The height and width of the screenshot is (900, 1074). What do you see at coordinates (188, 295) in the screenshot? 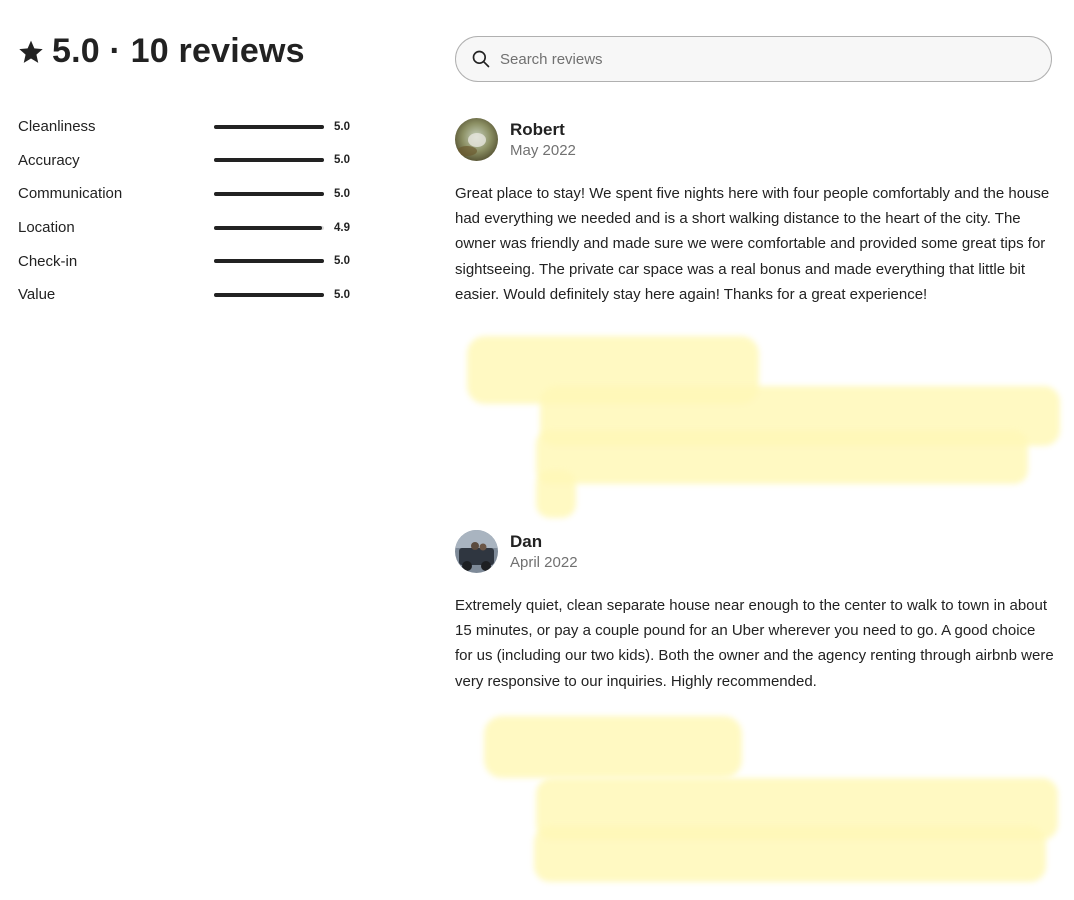
I see `rating-row-value: Value 5.0` at bounding box center [188, 295].